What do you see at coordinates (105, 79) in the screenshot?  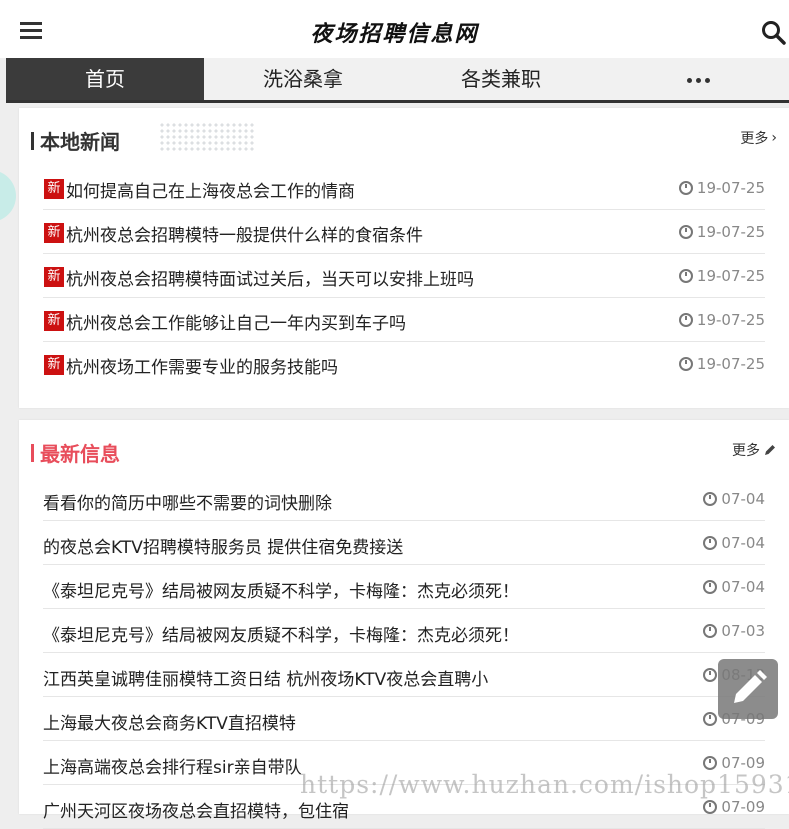 I see `nav-item-home: 首页` at bounding box center [105, 79].